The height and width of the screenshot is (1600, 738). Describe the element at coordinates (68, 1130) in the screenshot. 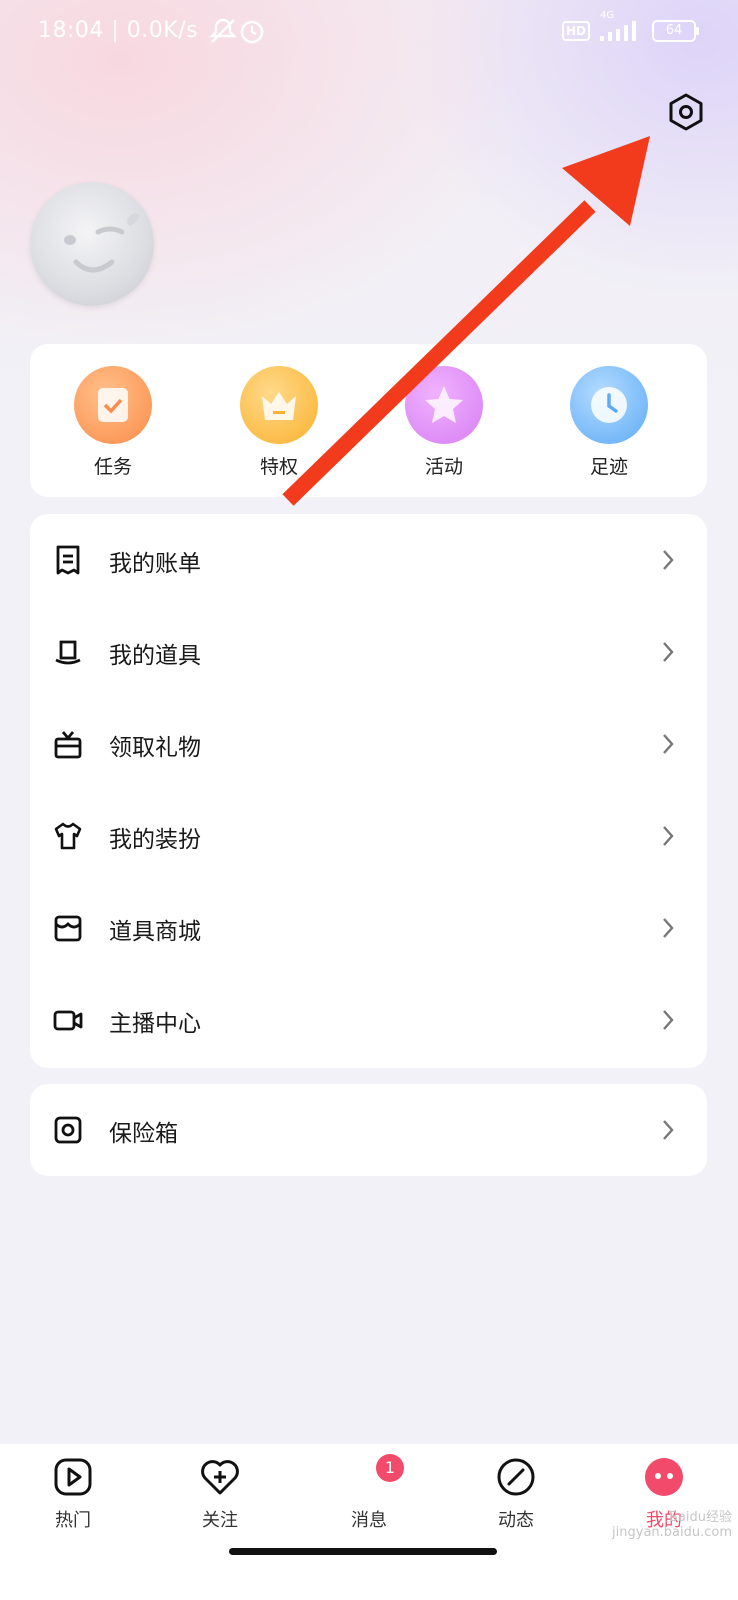

I see `safe-icon` at that location.